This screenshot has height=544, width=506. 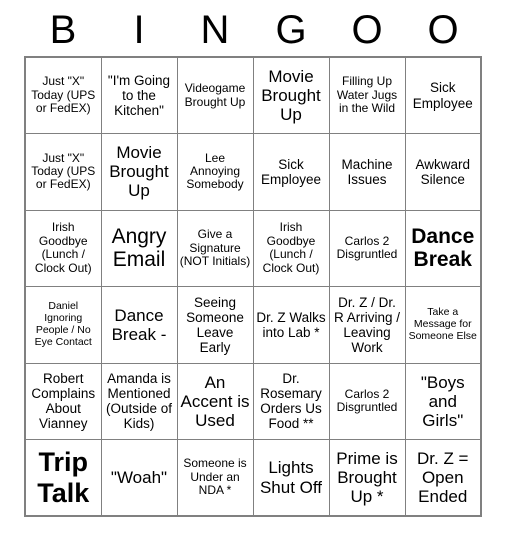 What do you see at coordinates (215, 248) in the screenshot?
I see `bingo-cell: Give a Signature (NOT Initials)` at bounding box center [215, 248].